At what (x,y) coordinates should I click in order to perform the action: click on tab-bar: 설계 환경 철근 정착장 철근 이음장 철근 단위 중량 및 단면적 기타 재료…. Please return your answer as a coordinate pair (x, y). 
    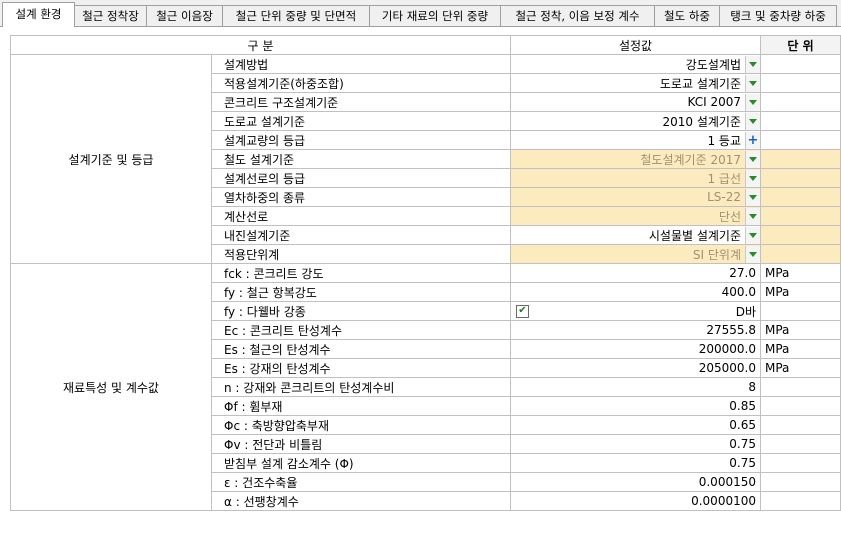
    Looking at the image, I should click on (420, 14).